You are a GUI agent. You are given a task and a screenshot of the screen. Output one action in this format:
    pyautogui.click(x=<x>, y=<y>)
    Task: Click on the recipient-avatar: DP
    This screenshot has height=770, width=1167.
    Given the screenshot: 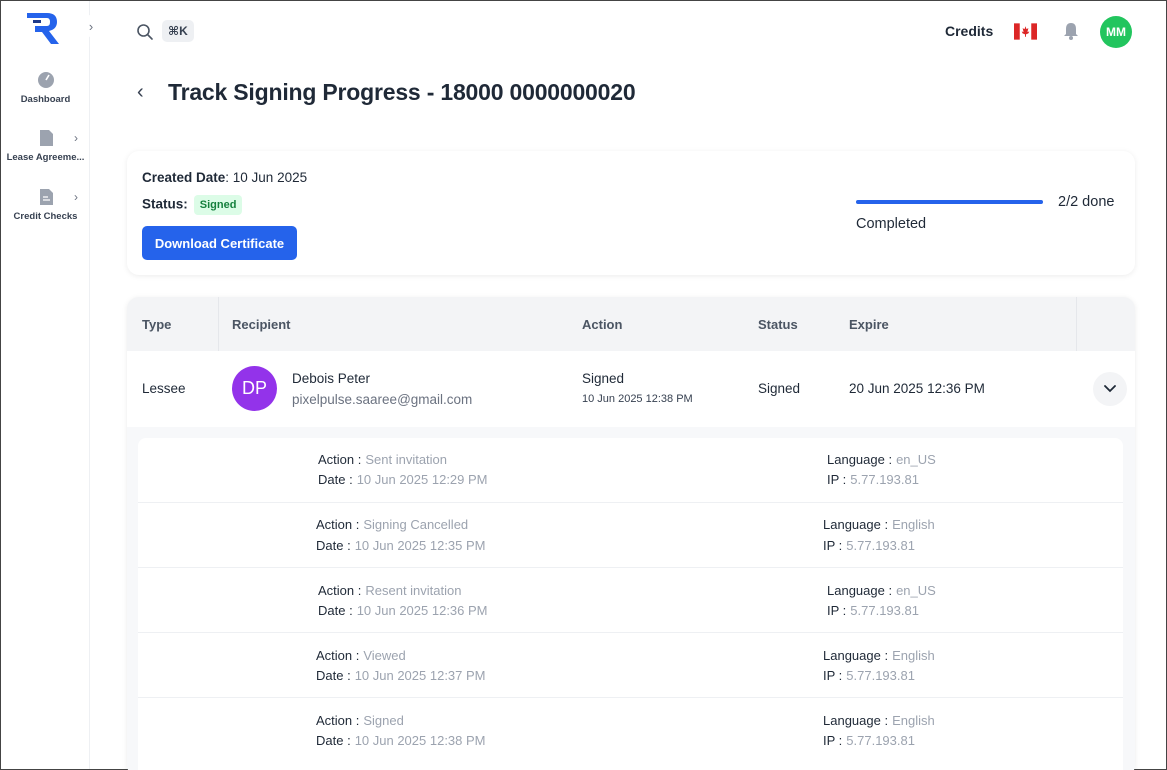 What is the action you would take?
    pyautogui.click(x=254, y=388)
    